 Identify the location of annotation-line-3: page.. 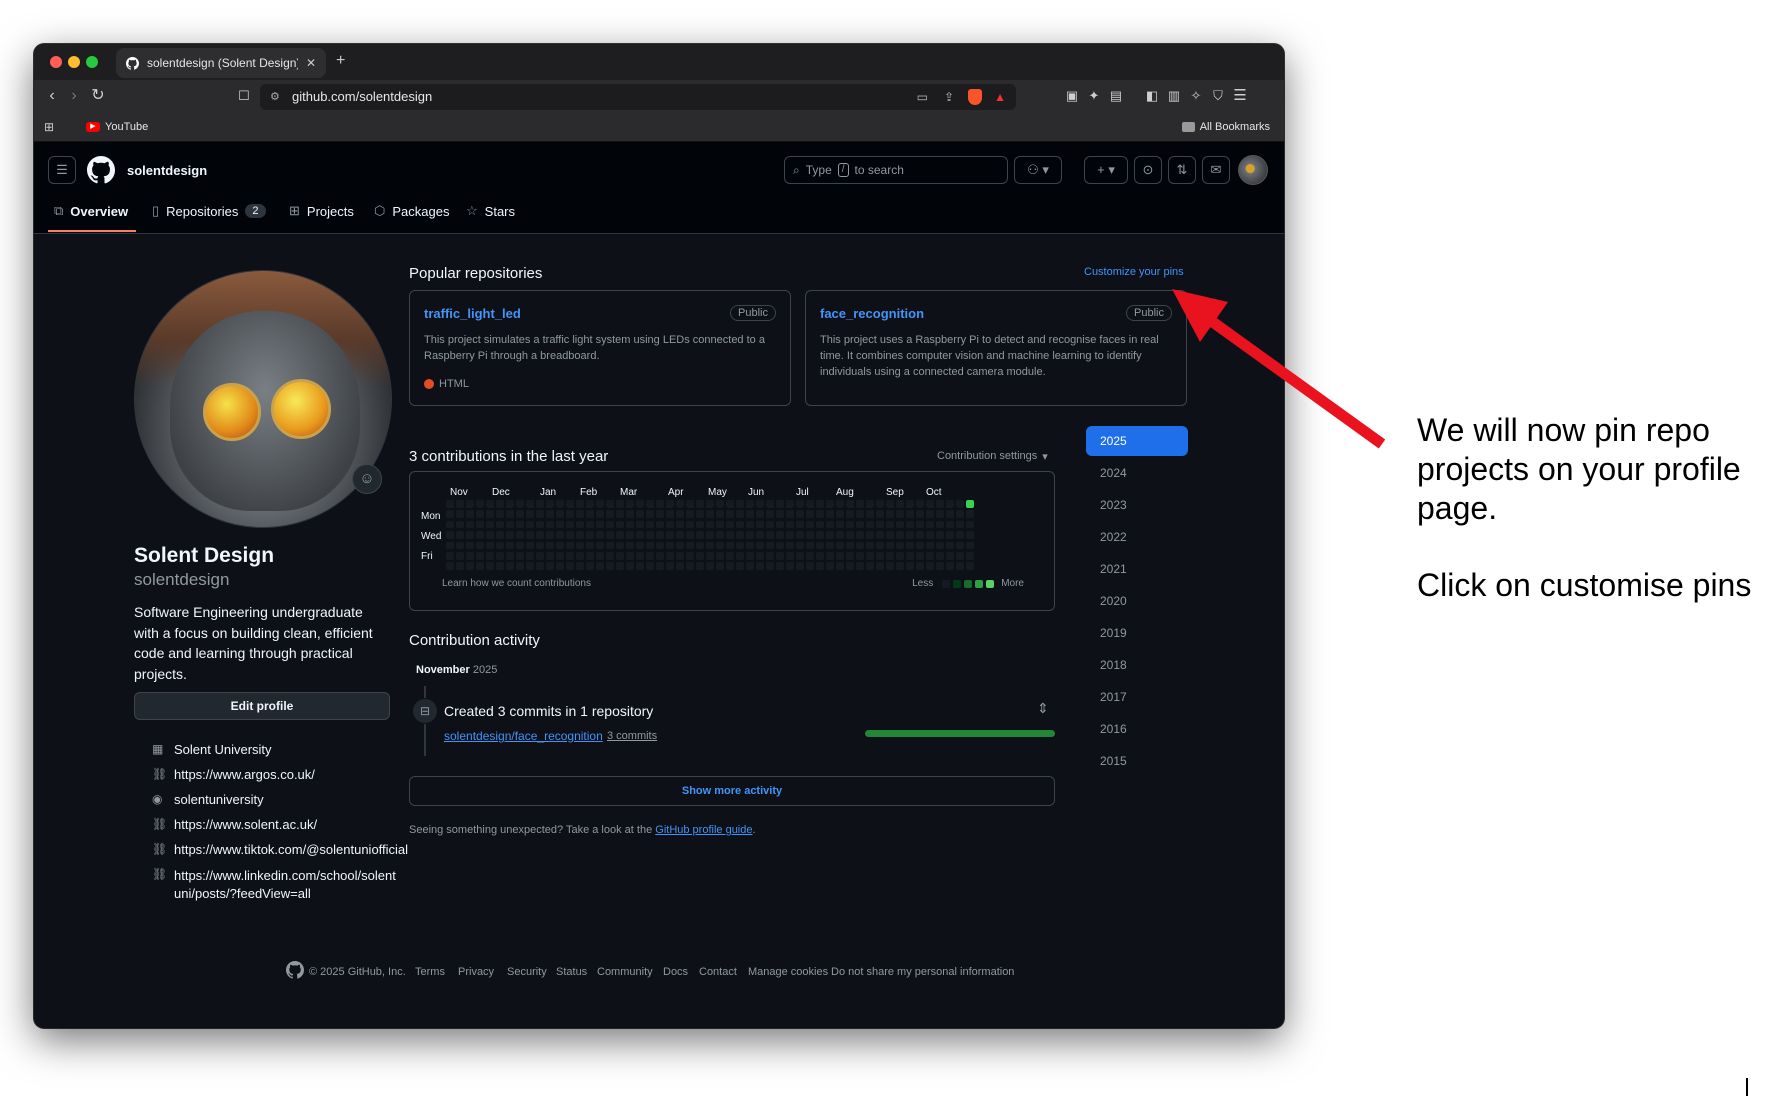
(1457, 508).